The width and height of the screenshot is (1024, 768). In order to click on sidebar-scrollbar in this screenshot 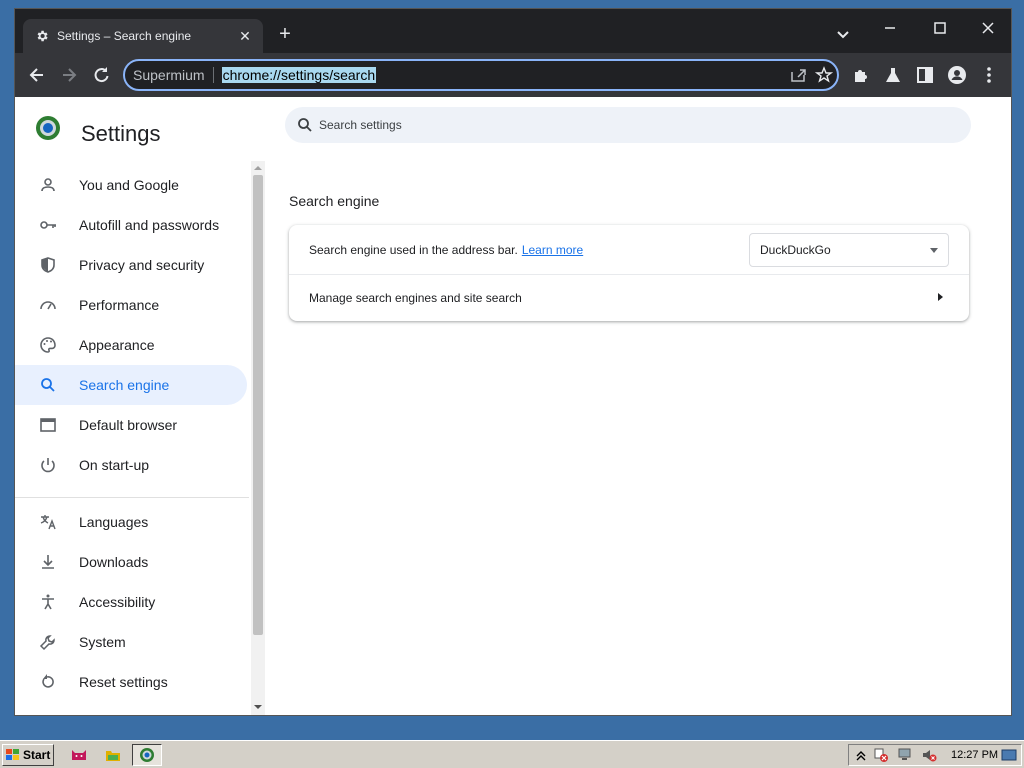, I will do `click(258, 438)`.